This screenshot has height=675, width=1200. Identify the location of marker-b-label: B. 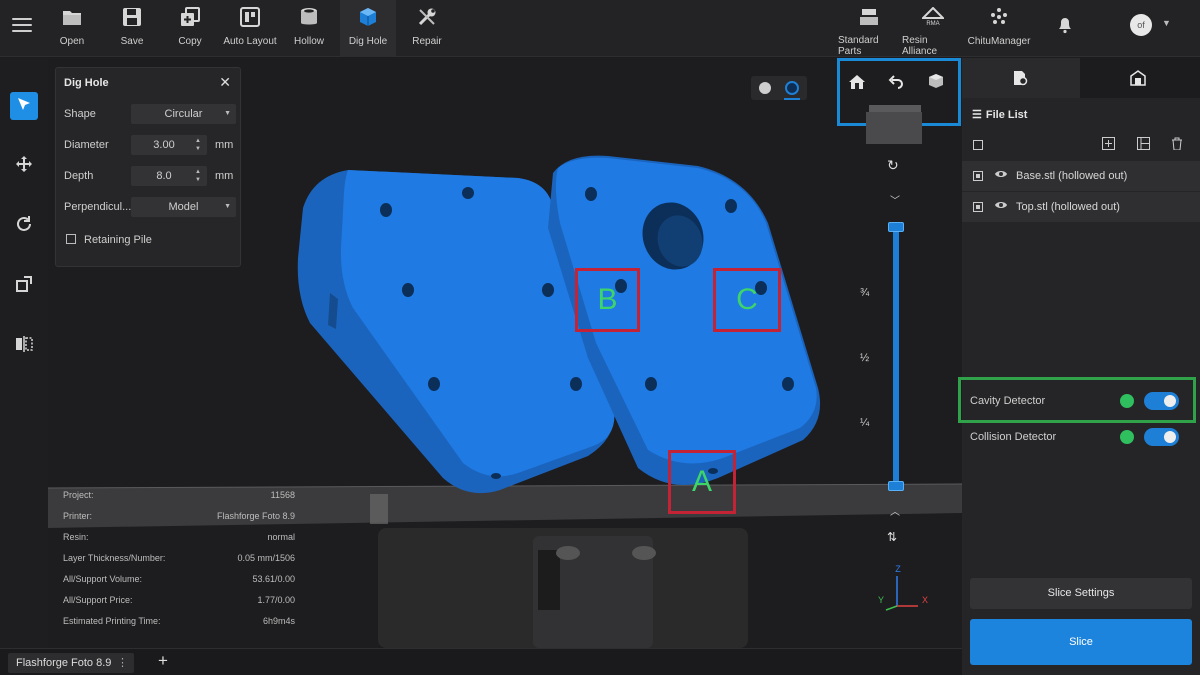
(607, 299).